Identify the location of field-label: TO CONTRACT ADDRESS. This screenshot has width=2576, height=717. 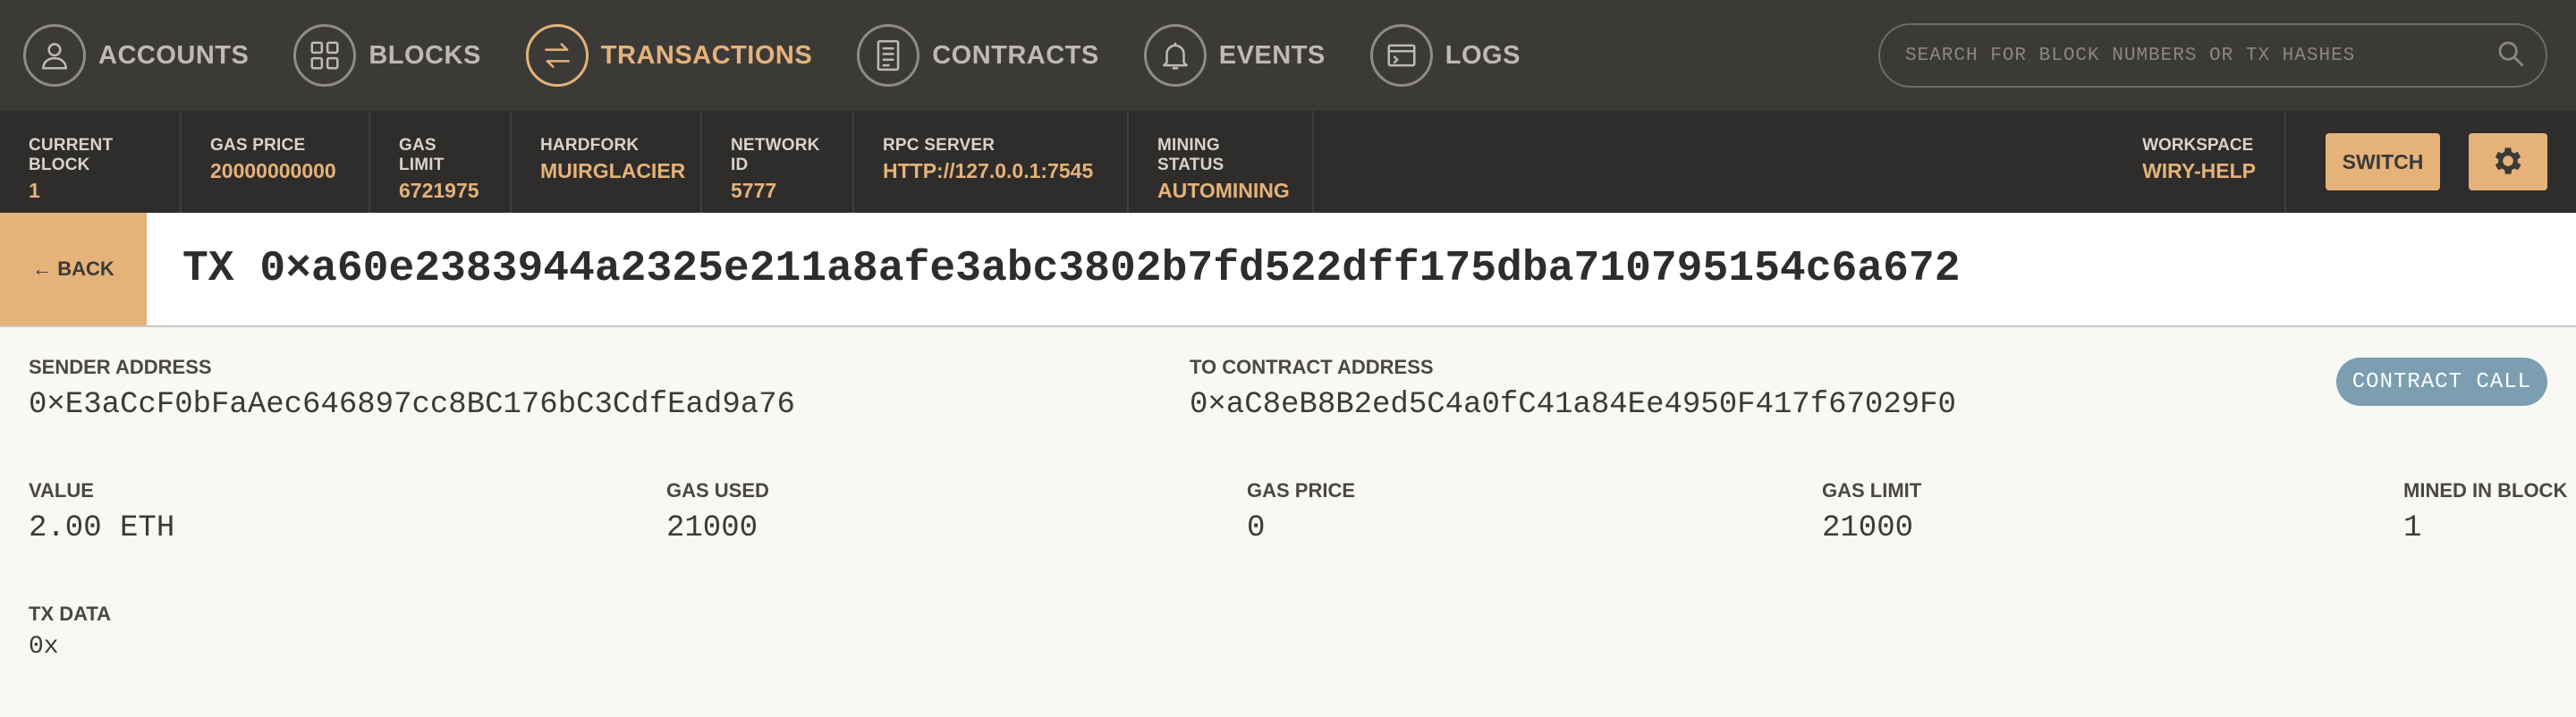
(1312, 367).